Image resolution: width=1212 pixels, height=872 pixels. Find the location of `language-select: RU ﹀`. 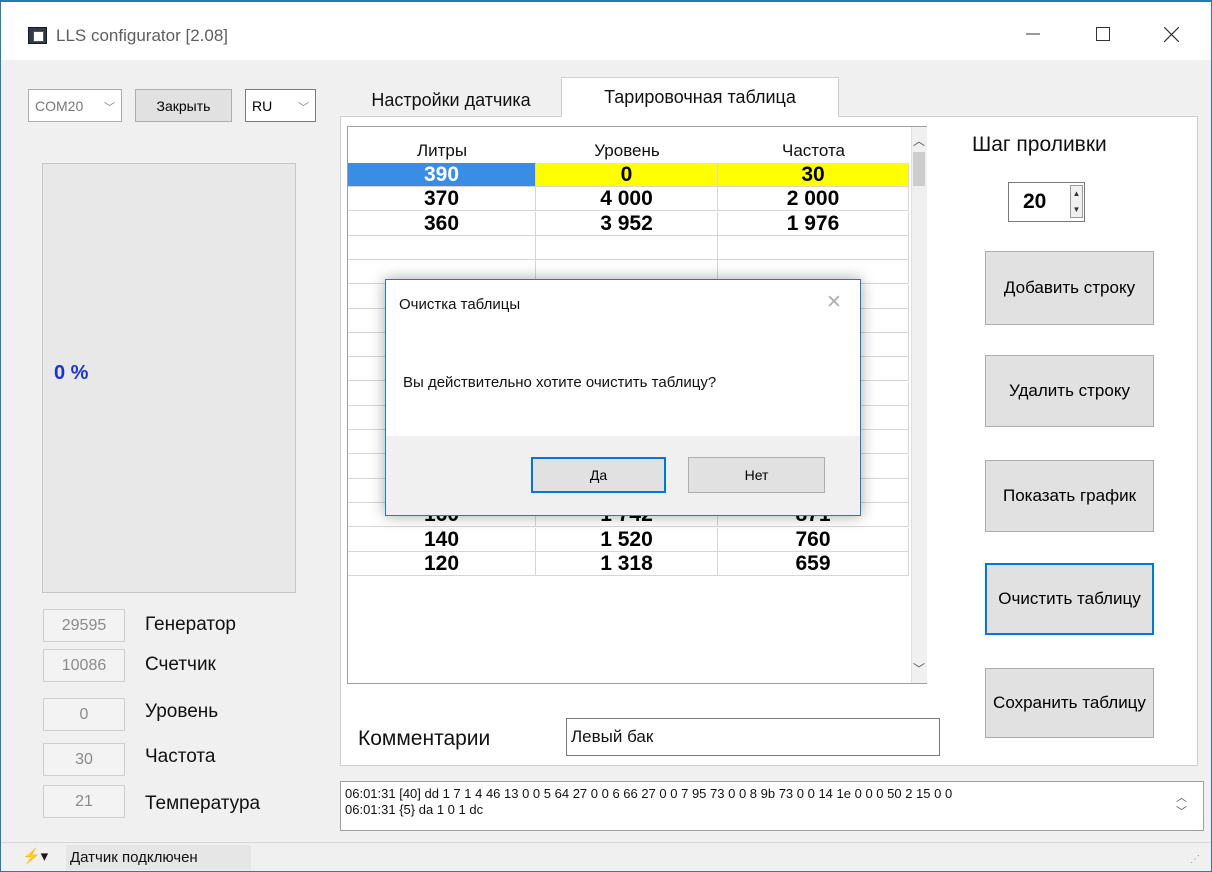

language-select: RU ﹀ is located at coordinates (280, 105).